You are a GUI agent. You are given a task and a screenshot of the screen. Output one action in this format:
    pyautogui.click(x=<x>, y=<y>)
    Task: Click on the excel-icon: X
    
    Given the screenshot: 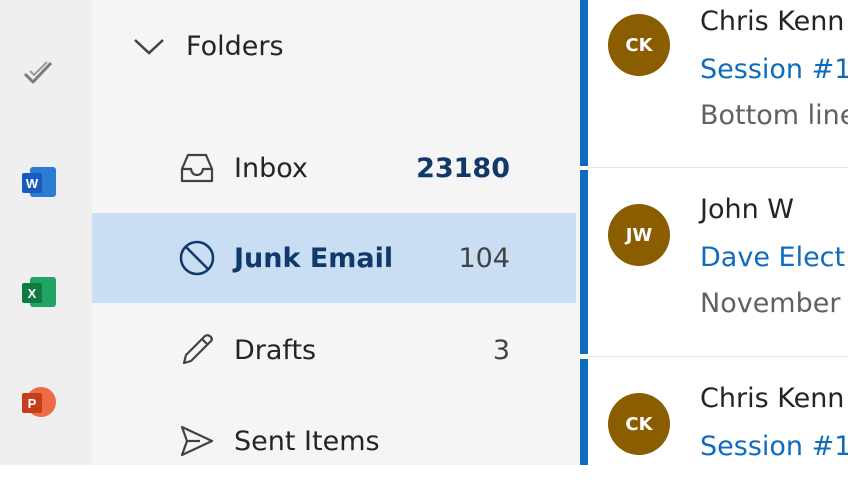 What is the action you would take?
    pyautogui.click(x=38, y=292)
    